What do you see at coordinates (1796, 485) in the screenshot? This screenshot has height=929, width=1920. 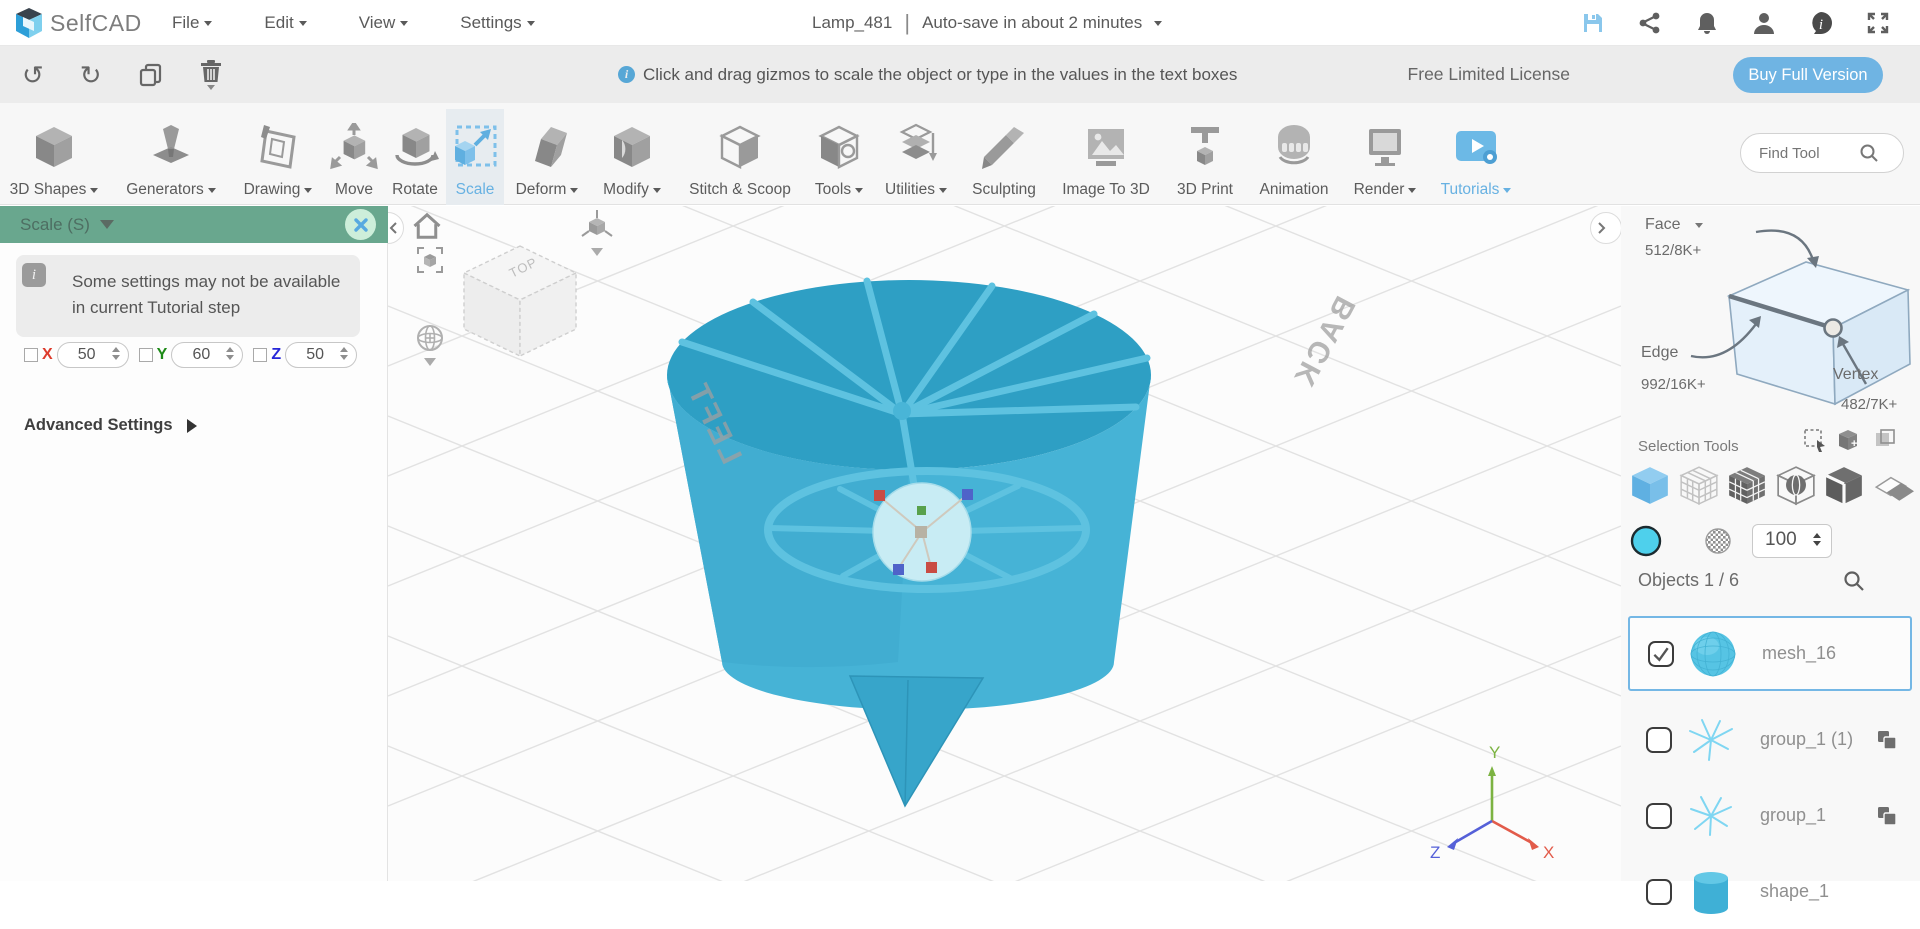 I see `select-region-button` at bounding box center [1796, 485].